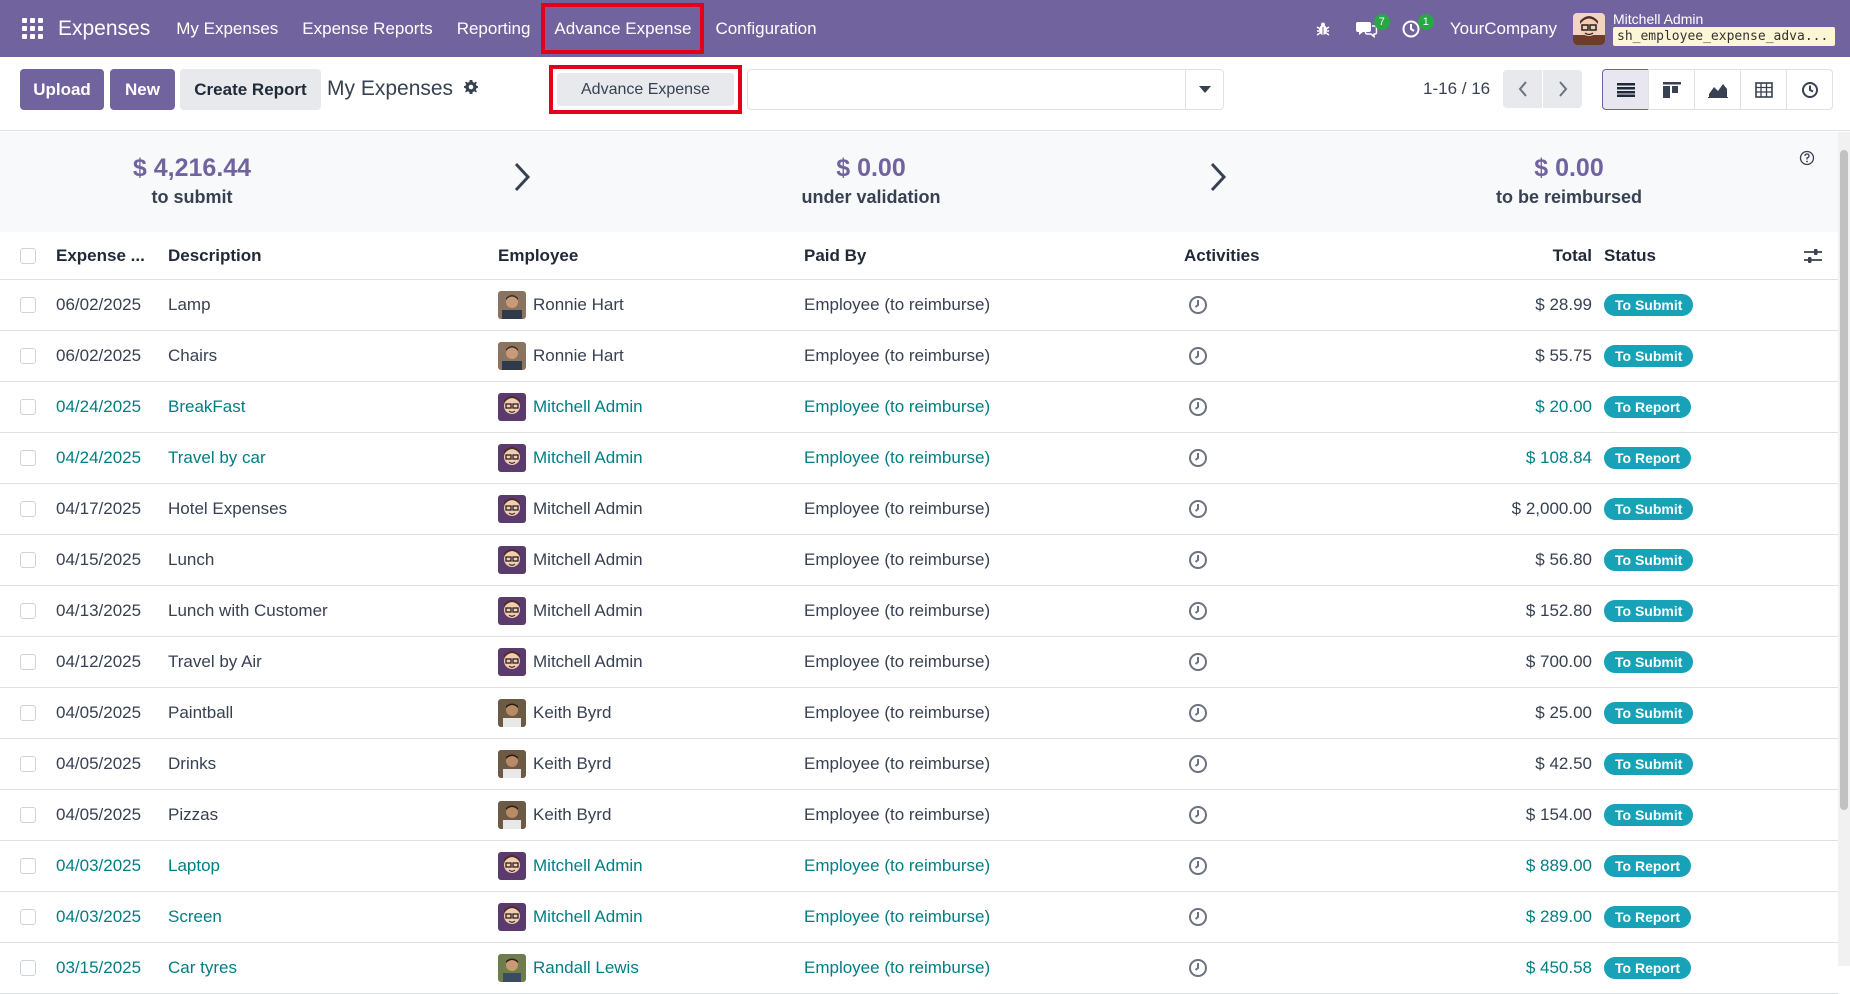  What do you see at coordinates (494, 28) in the screenshot?
I see `menu-reporting: Reporting` at bounding box center [494, 28].